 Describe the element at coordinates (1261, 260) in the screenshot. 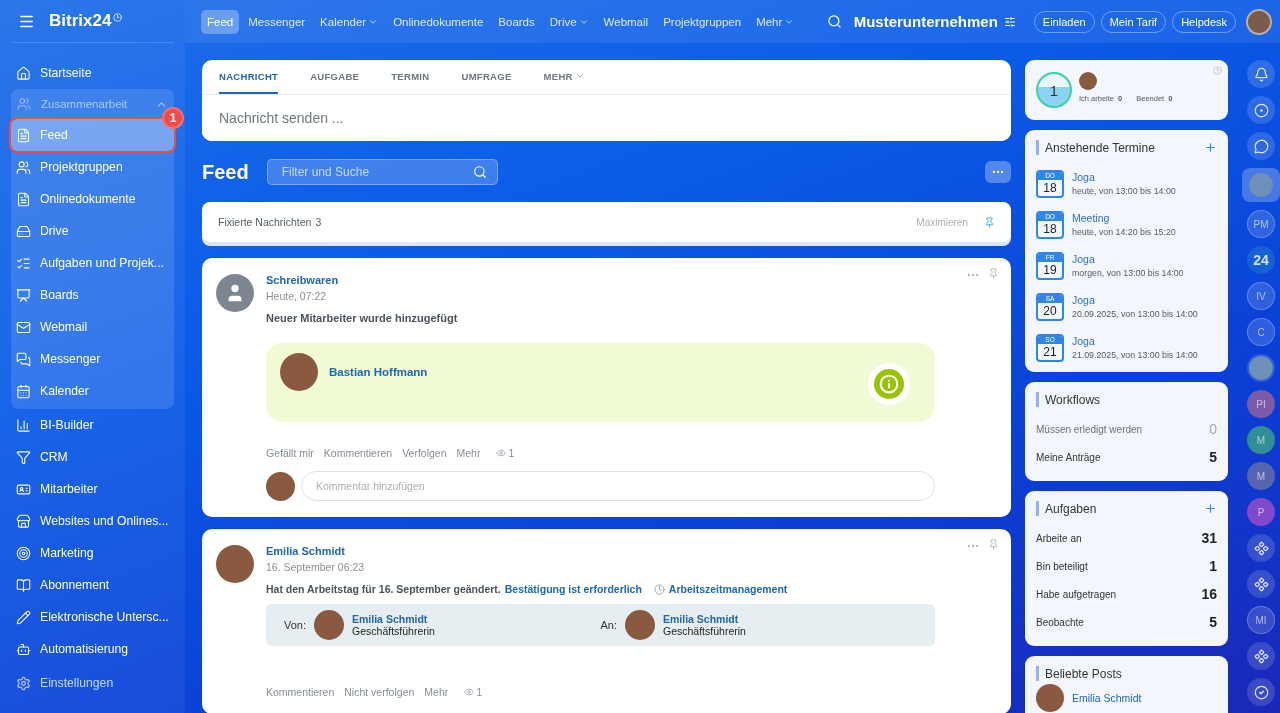

I see `chat-logo: 24` at that location.